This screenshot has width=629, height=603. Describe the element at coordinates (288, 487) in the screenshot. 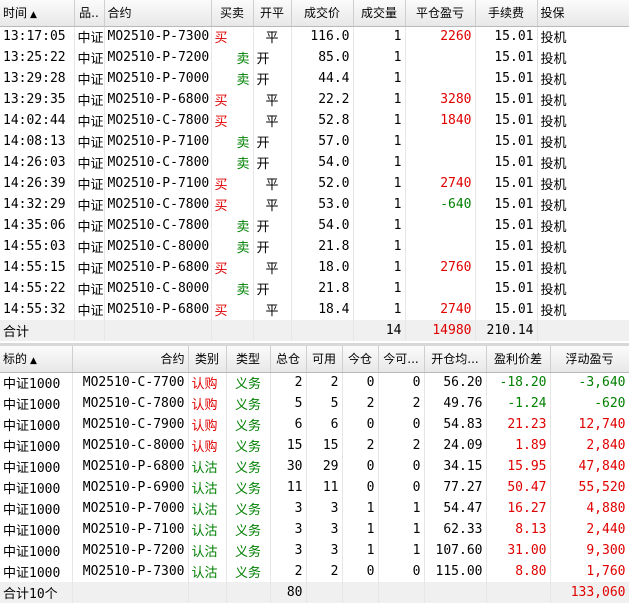

I see `position-total: 11` at that location.